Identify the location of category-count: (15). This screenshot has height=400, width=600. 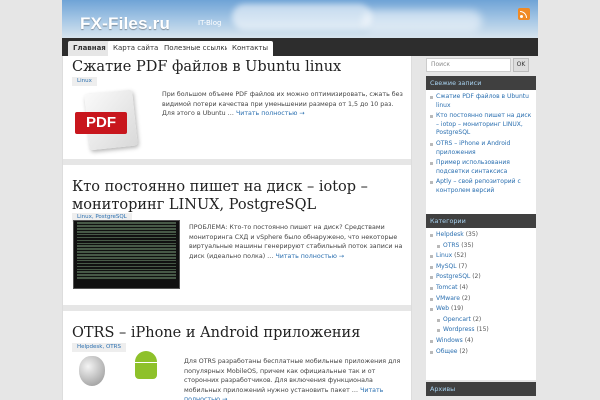
(482, 330).